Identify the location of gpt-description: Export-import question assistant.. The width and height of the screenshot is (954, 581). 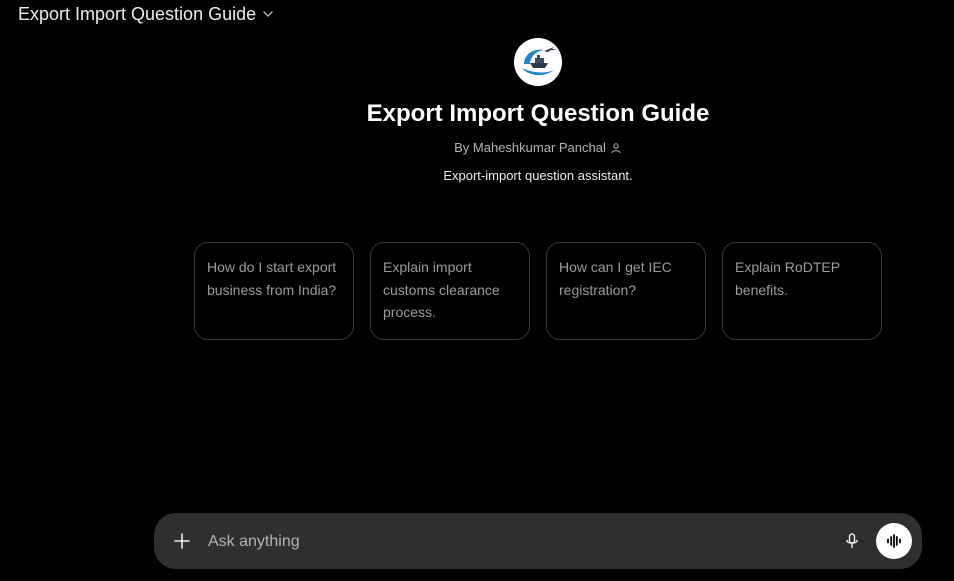
(538, 175).